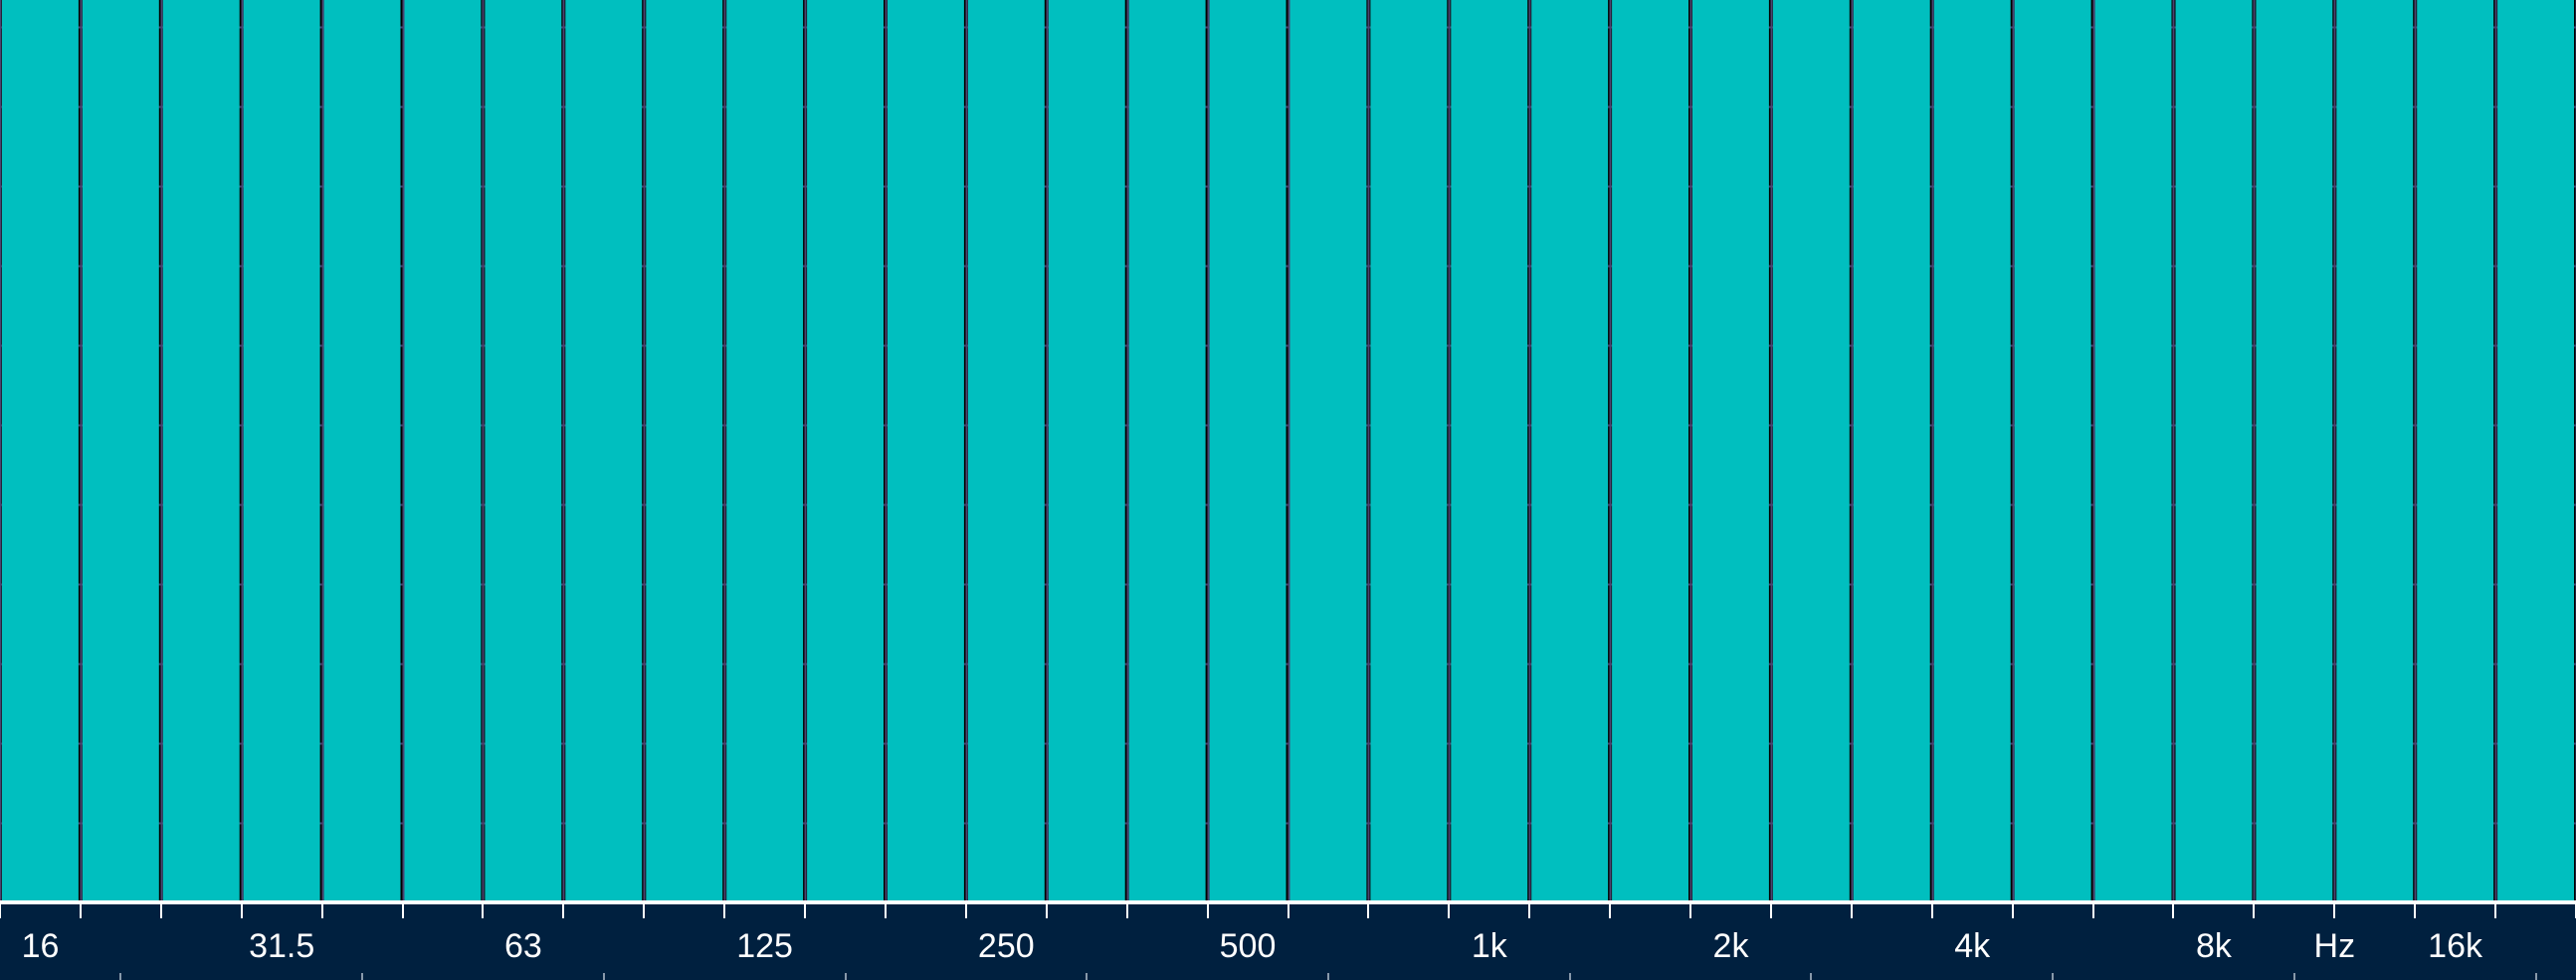  Describe the element at coordinates (1490, 946) in the screenshot. I see `frequency-tick-label: 1k` at that location.